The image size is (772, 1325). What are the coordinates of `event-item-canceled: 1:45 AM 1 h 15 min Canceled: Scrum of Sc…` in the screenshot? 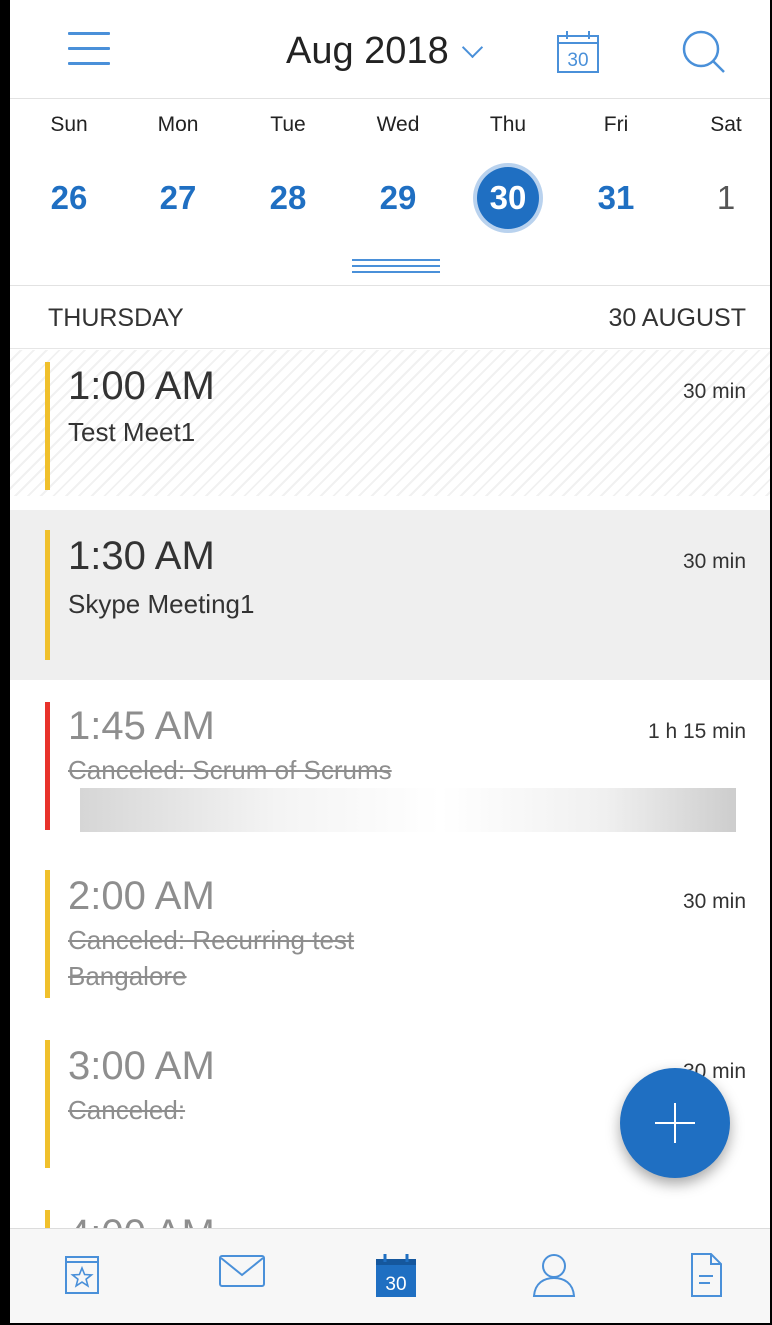 It's located at (390, 770).